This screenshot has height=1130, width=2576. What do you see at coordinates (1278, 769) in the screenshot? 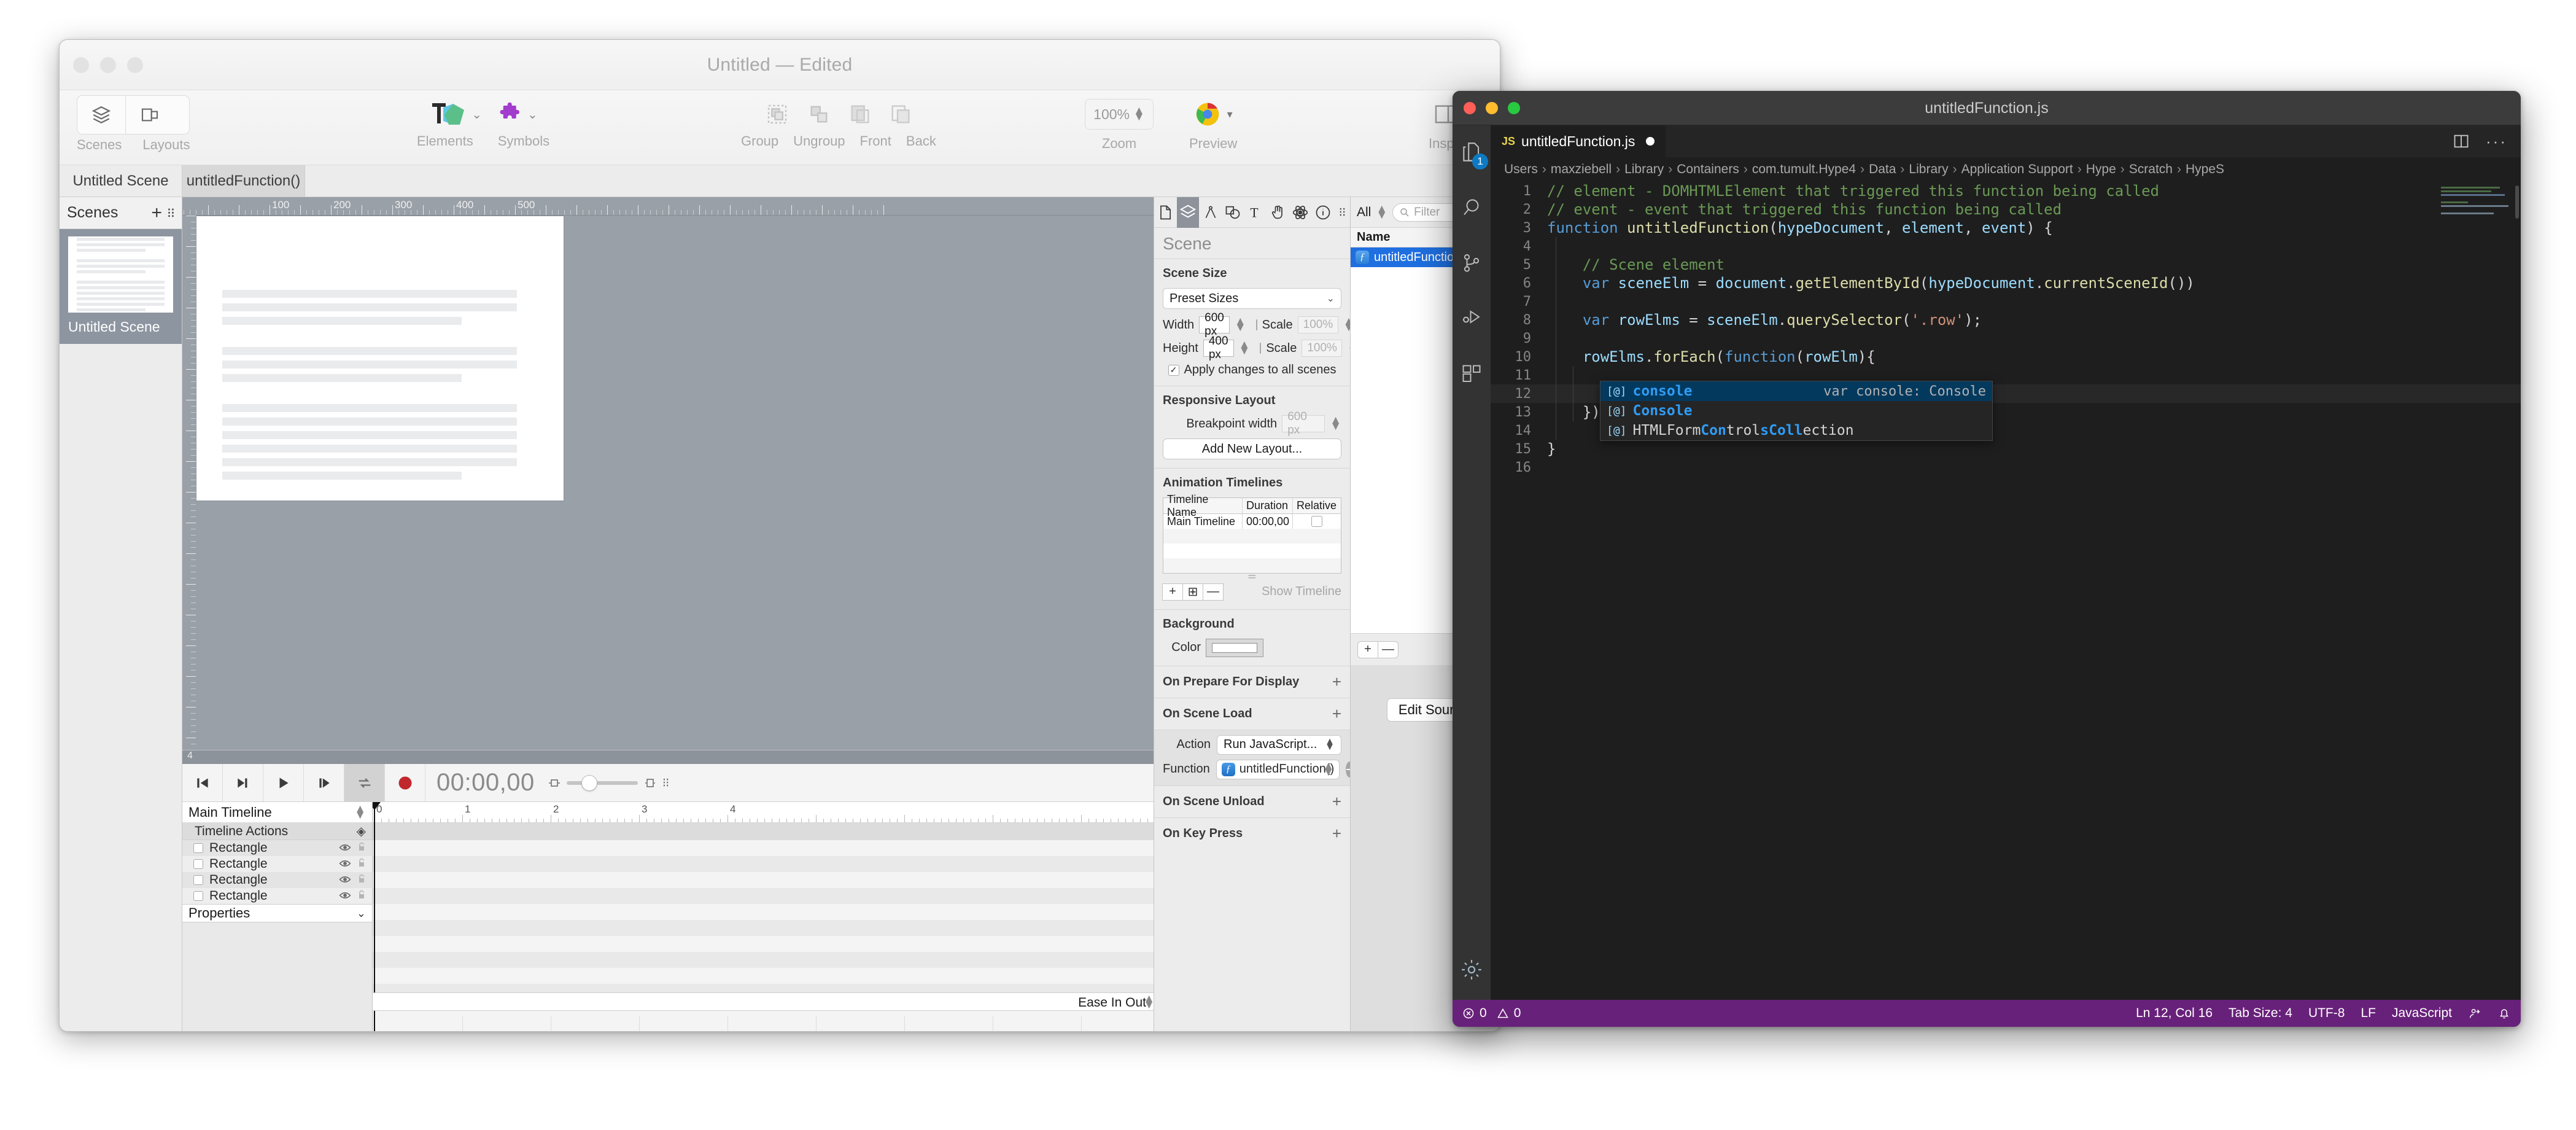
I see `function-select: ƒ untitledFunction() ▲ ▼` at bounding box center [1278, 769].